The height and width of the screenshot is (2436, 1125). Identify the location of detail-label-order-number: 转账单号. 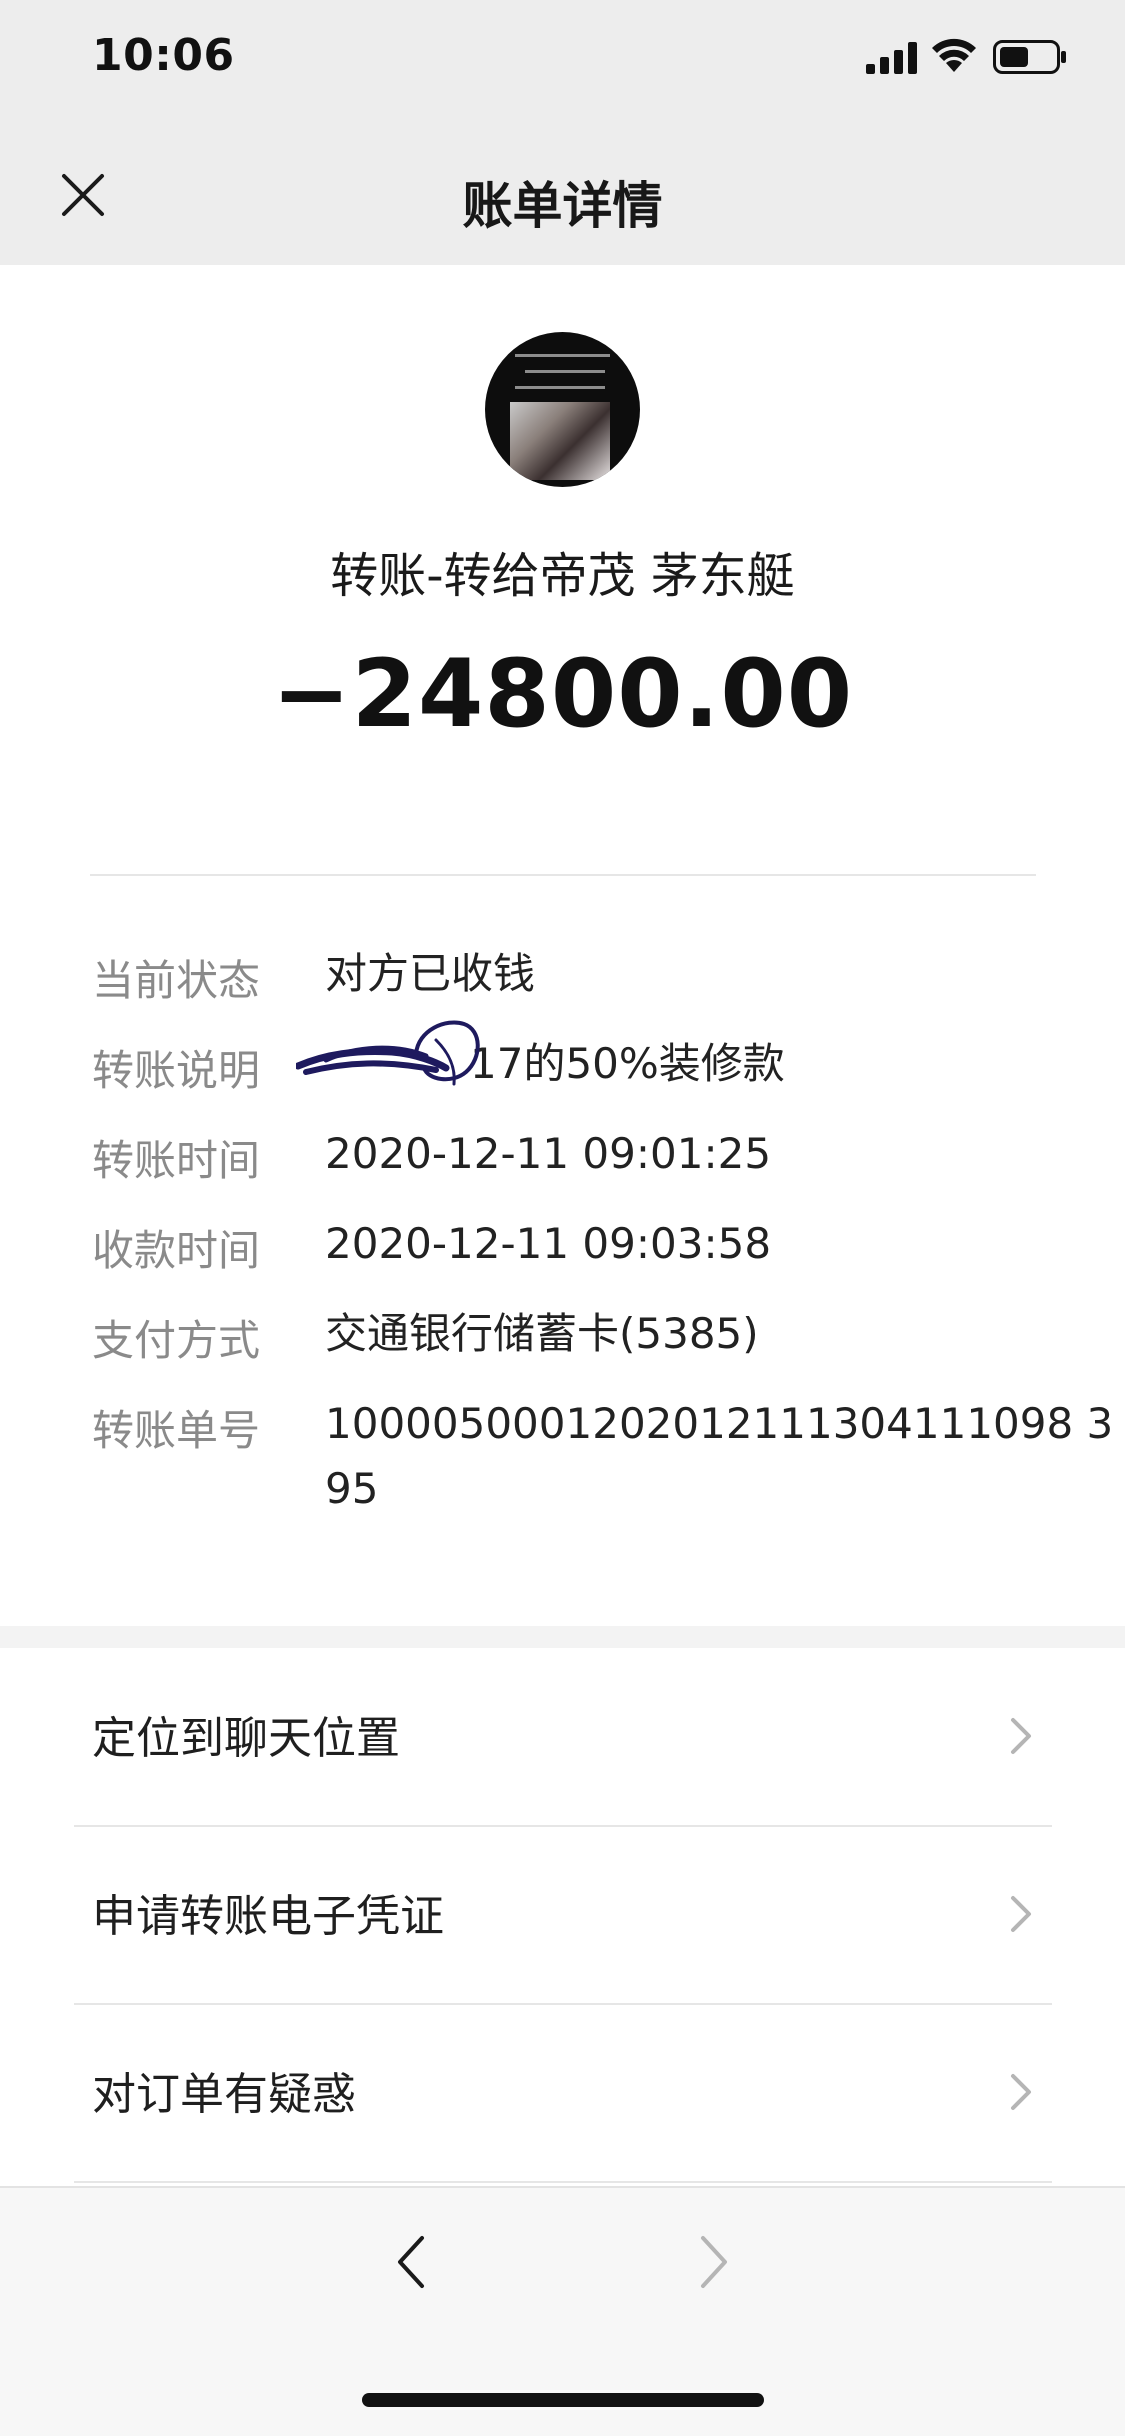
(176, 1430).